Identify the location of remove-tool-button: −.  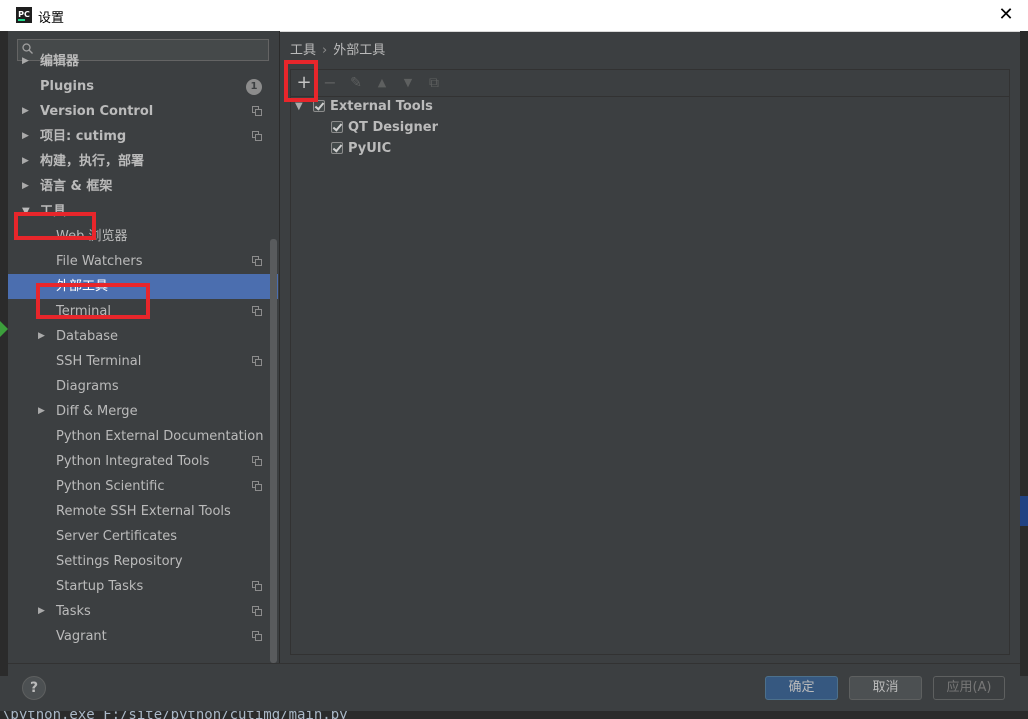
(330, 83).